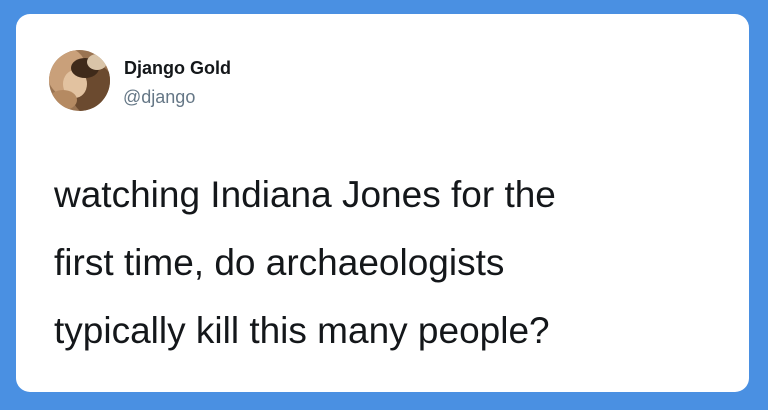 The image size is (768, 410). I want to click on avatar, so click(79, 80).